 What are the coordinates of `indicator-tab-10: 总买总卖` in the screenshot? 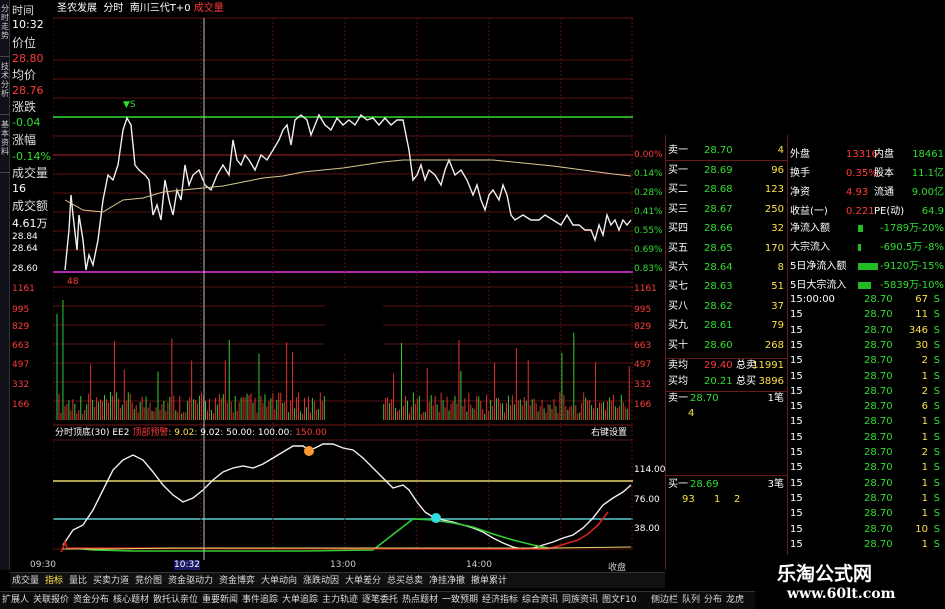 It's located at (405, 581).